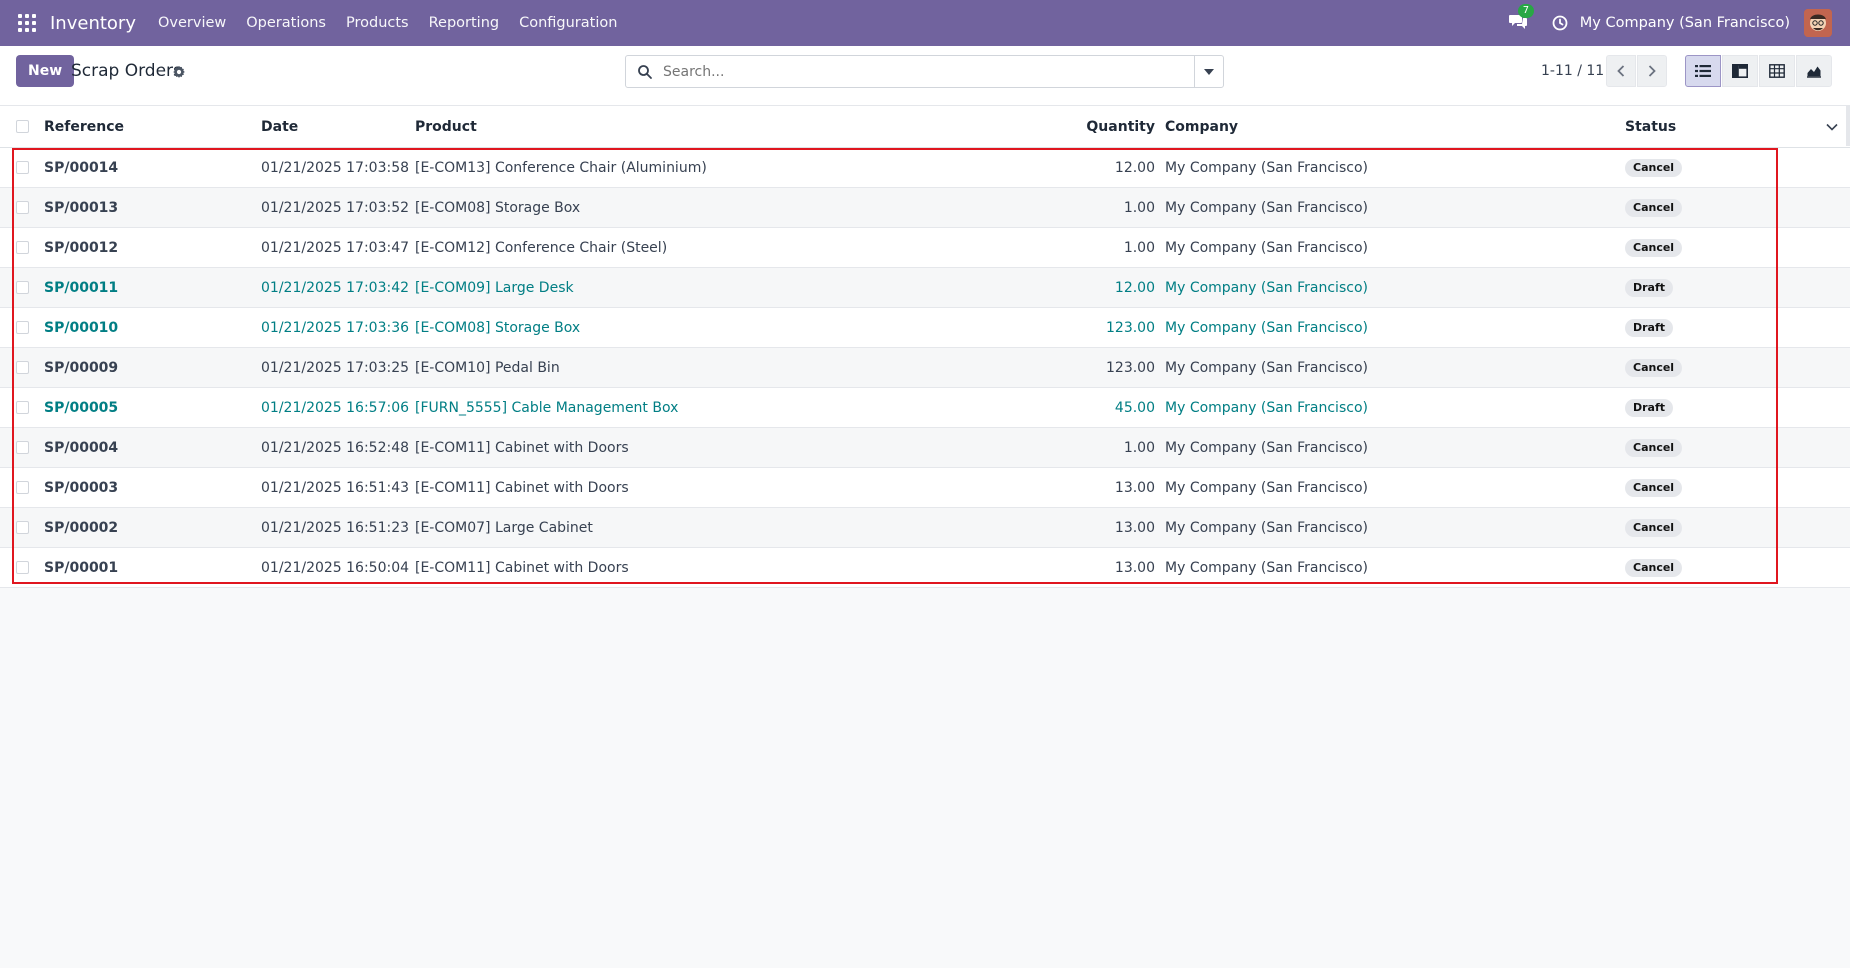 This screenshot has height=968, width=1850. What do you see at coordinates (1139, 207) in the screenshot?
I see `cell-quantity: 1.00` at bounding box center [1139, 207].